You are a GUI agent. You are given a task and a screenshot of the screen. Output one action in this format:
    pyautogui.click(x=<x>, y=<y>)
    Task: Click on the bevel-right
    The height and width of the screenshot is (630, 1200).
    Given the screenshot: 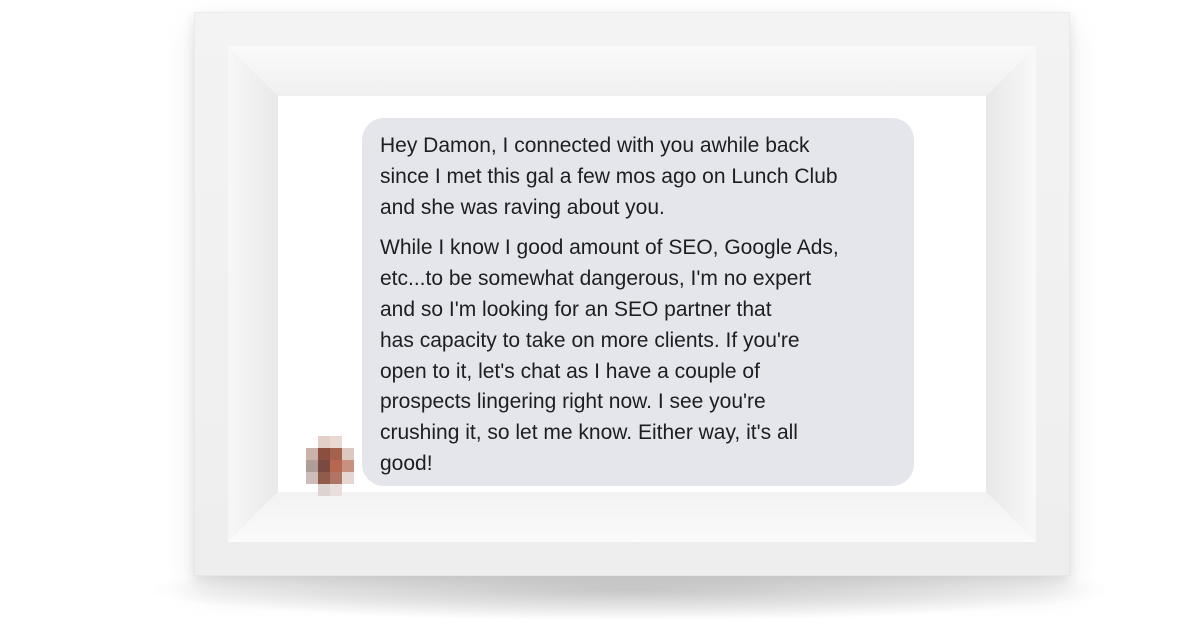 What is the action you would take?
    pyautogui.click(x=1011, y=294)
    